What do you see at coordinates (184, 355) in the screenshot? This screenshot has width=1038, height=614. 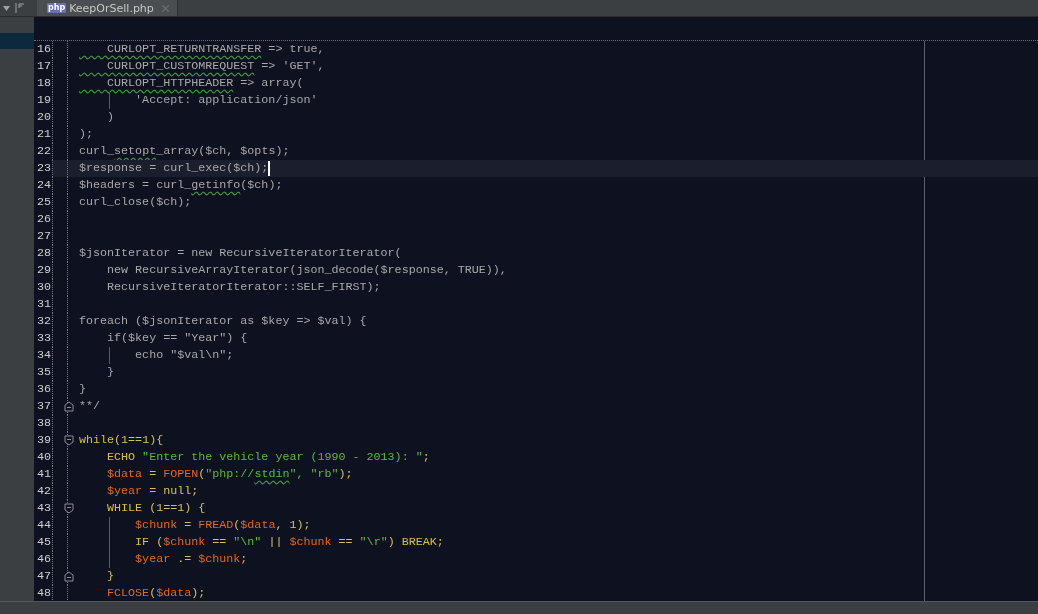 I see `code-line: echo "$val\n";` at bounding box center [184, 355].